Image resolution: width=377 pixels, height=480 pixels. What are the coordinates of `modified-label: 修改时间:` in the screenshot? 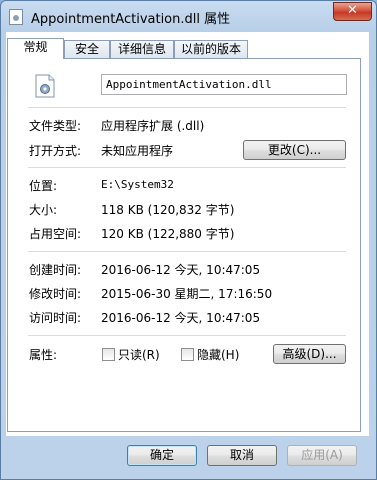 It's located at (55, 294).